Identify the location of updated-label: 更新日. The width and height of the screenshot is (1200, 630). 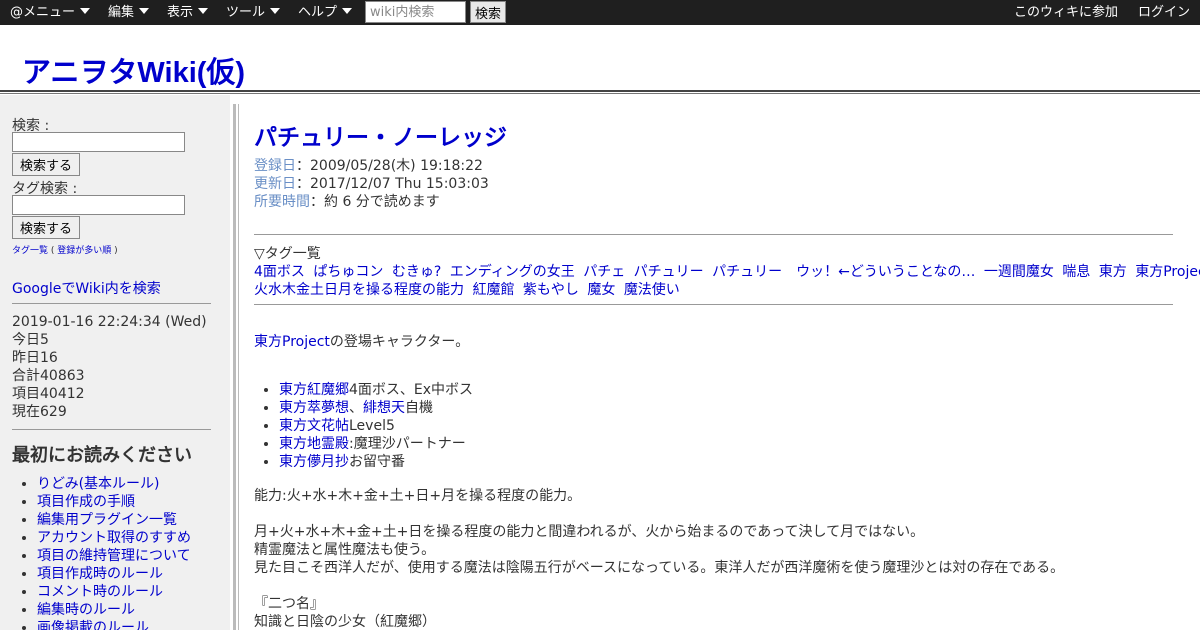
(275, 184).